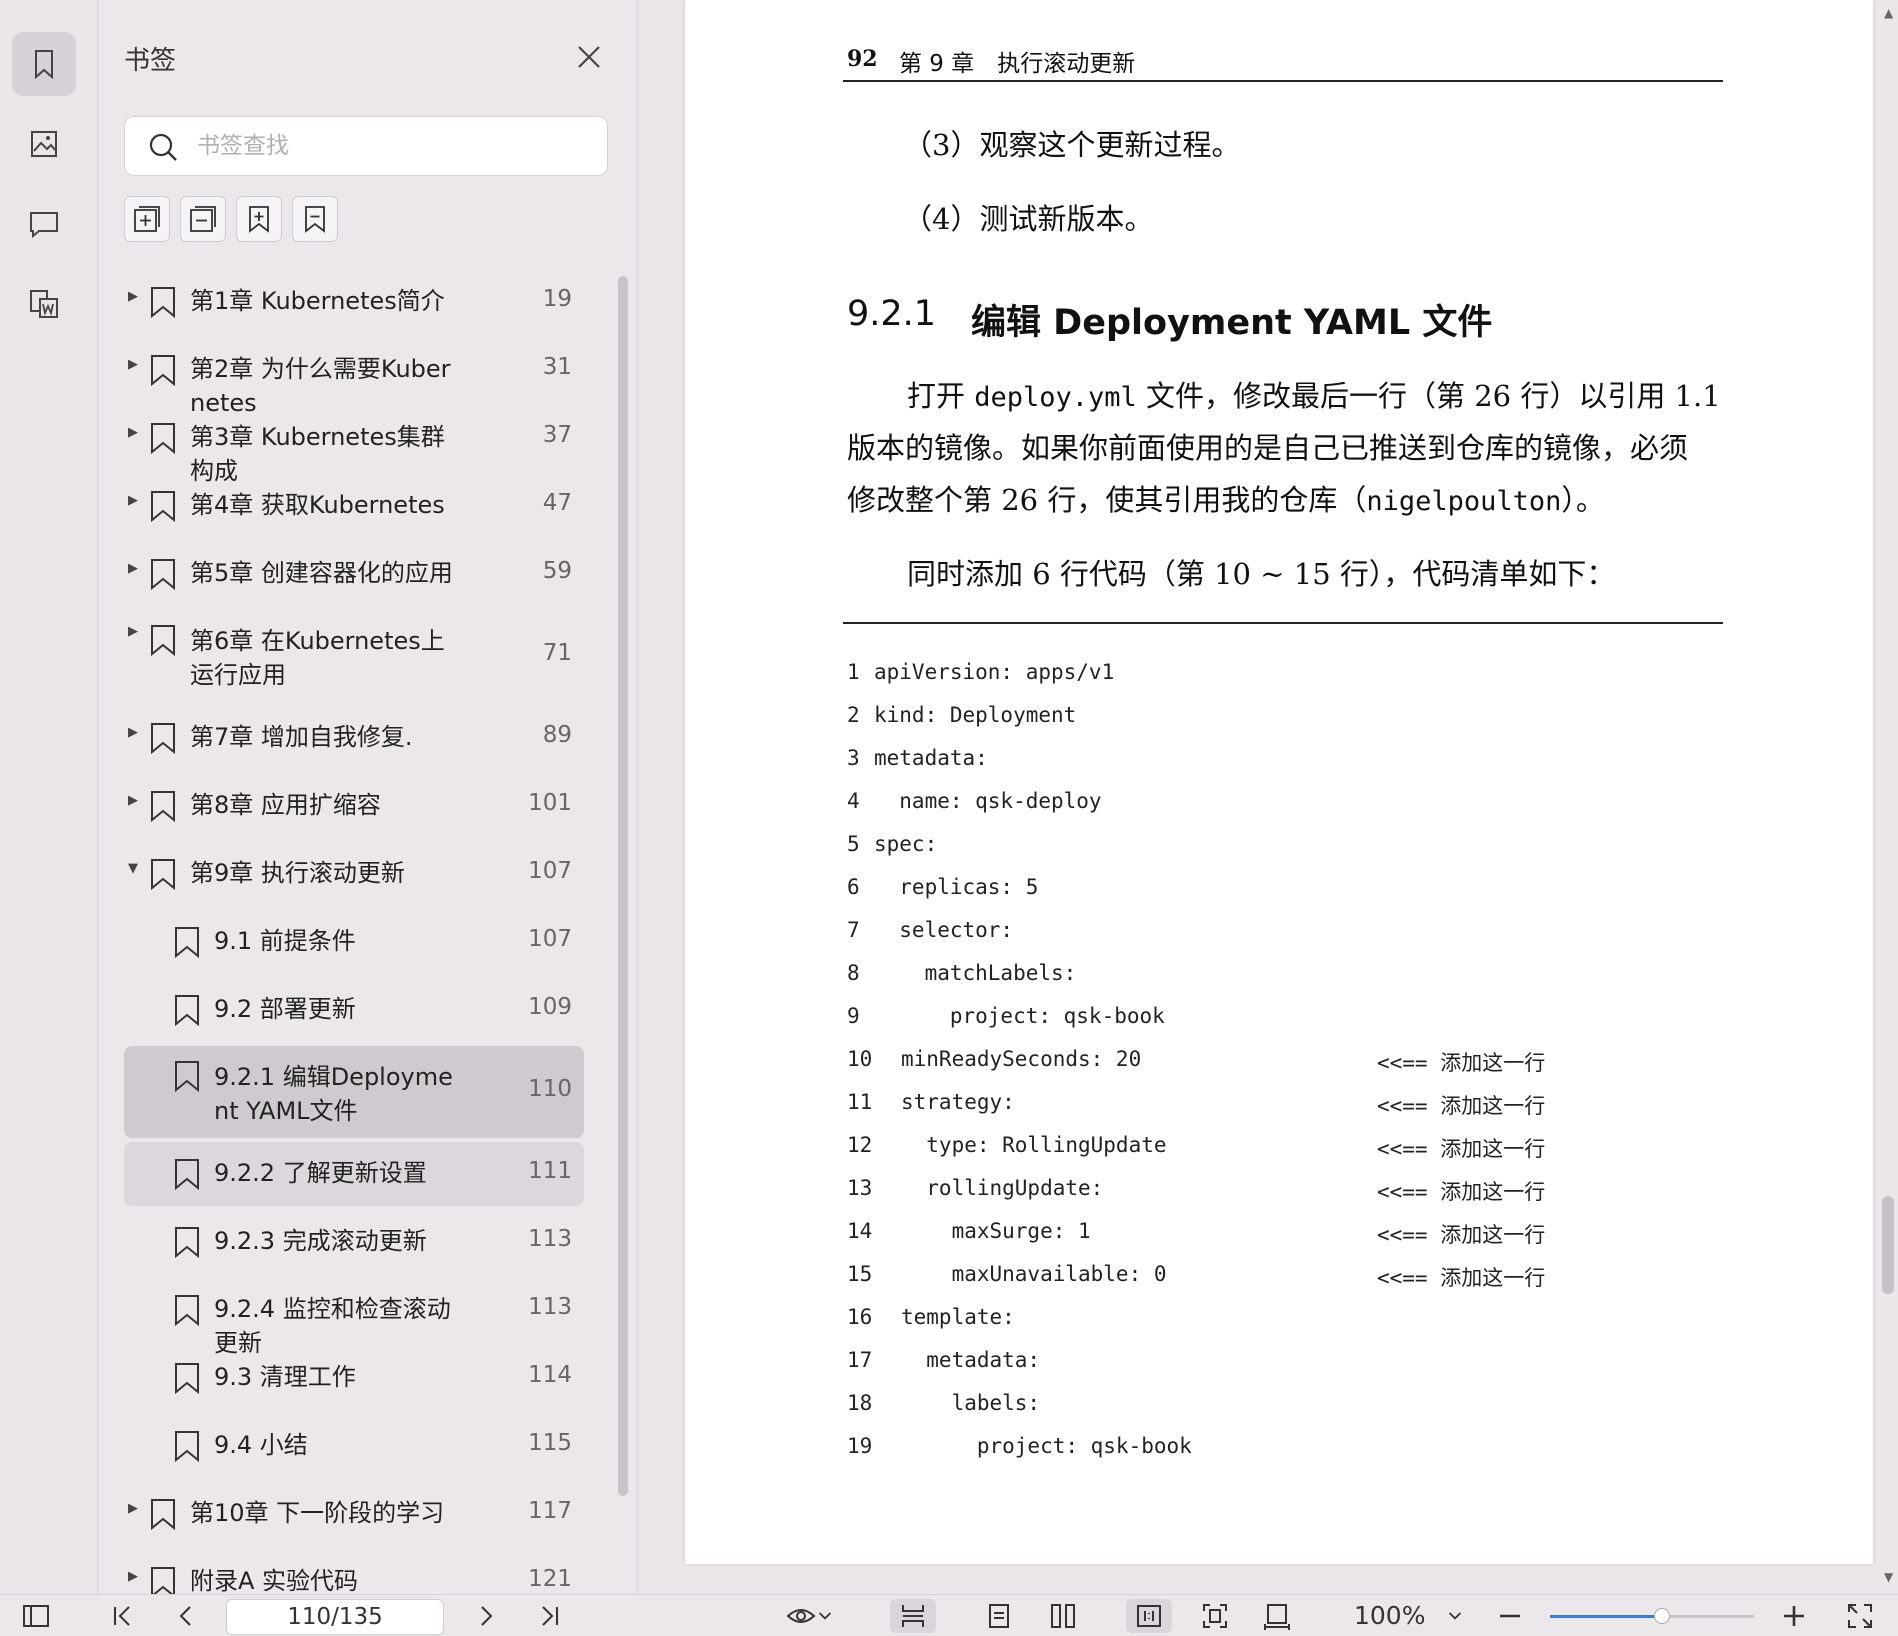 The height and width of the screenshot is (1636, 1898). What do you see at coordinates (354, 302) in the screenshot?
I see `bookmark-item: ▶ 第1章 Kubernetes简介 19` at bounding box center [354, 302].